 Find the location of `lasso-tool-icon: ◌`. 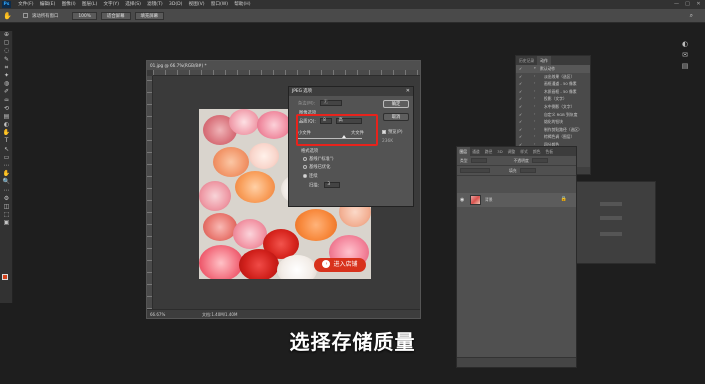

lasso-tool-icon: ◌ is located at coordinates (6, 51).